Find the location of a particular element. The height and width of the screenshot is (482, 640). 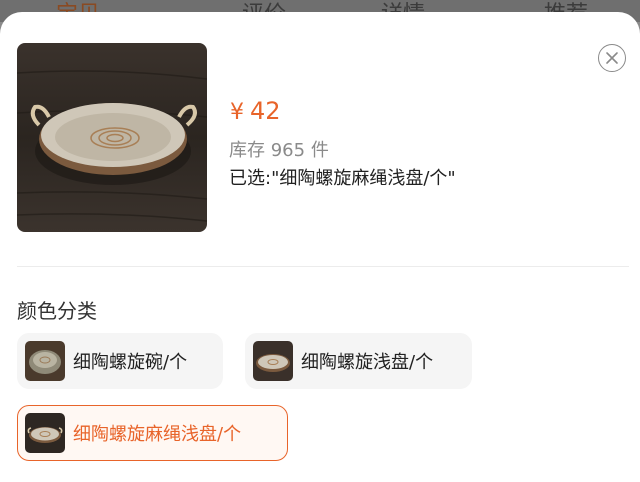

close-button is located at coordinates (612, 58).